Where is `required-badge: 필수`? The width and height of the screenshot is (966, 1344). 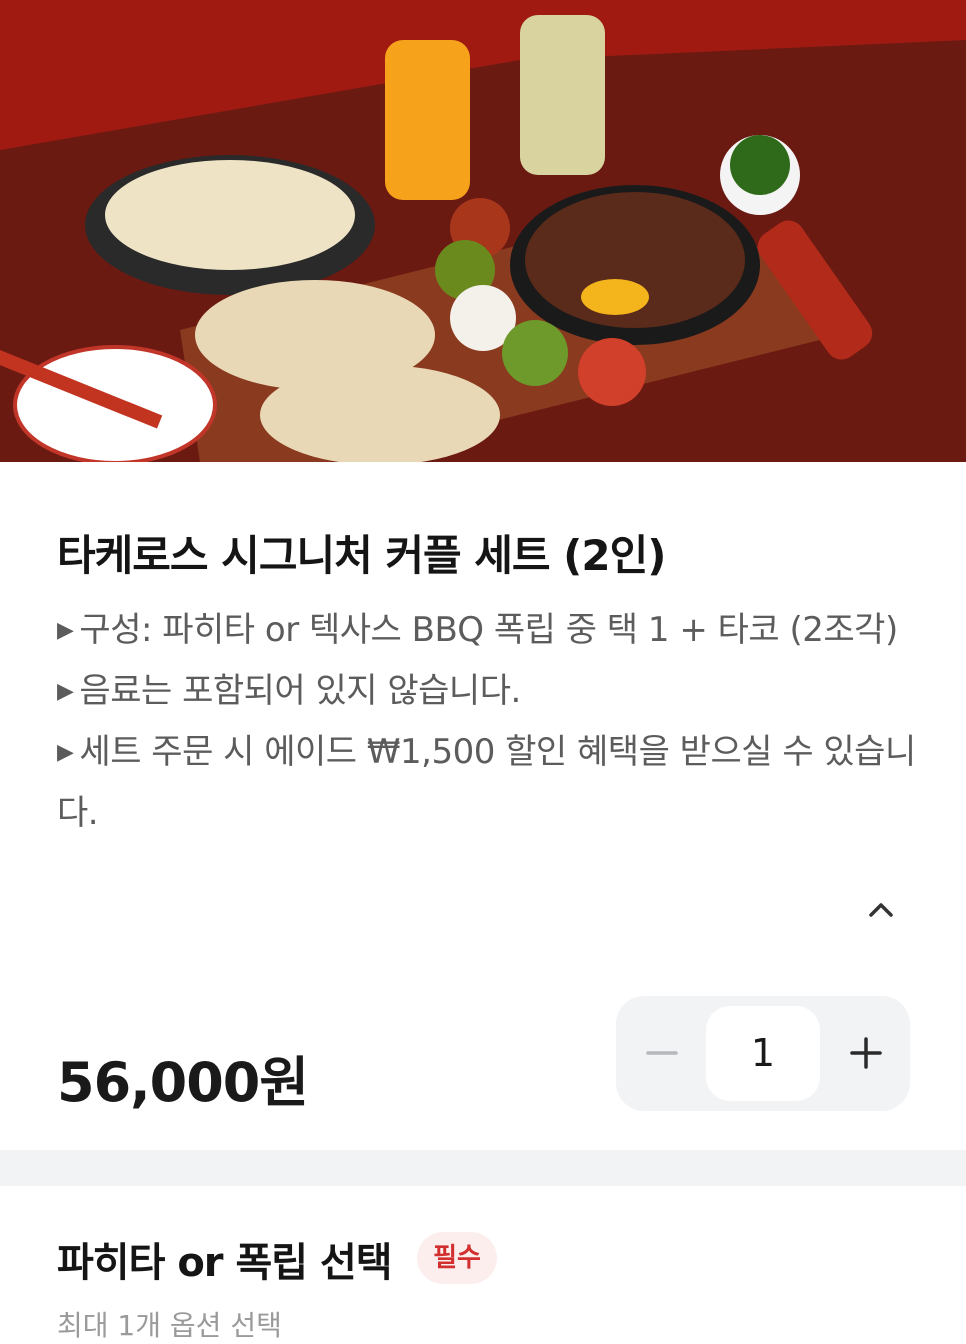 required-badge: 필수 is located at coordinates (457, 1258).